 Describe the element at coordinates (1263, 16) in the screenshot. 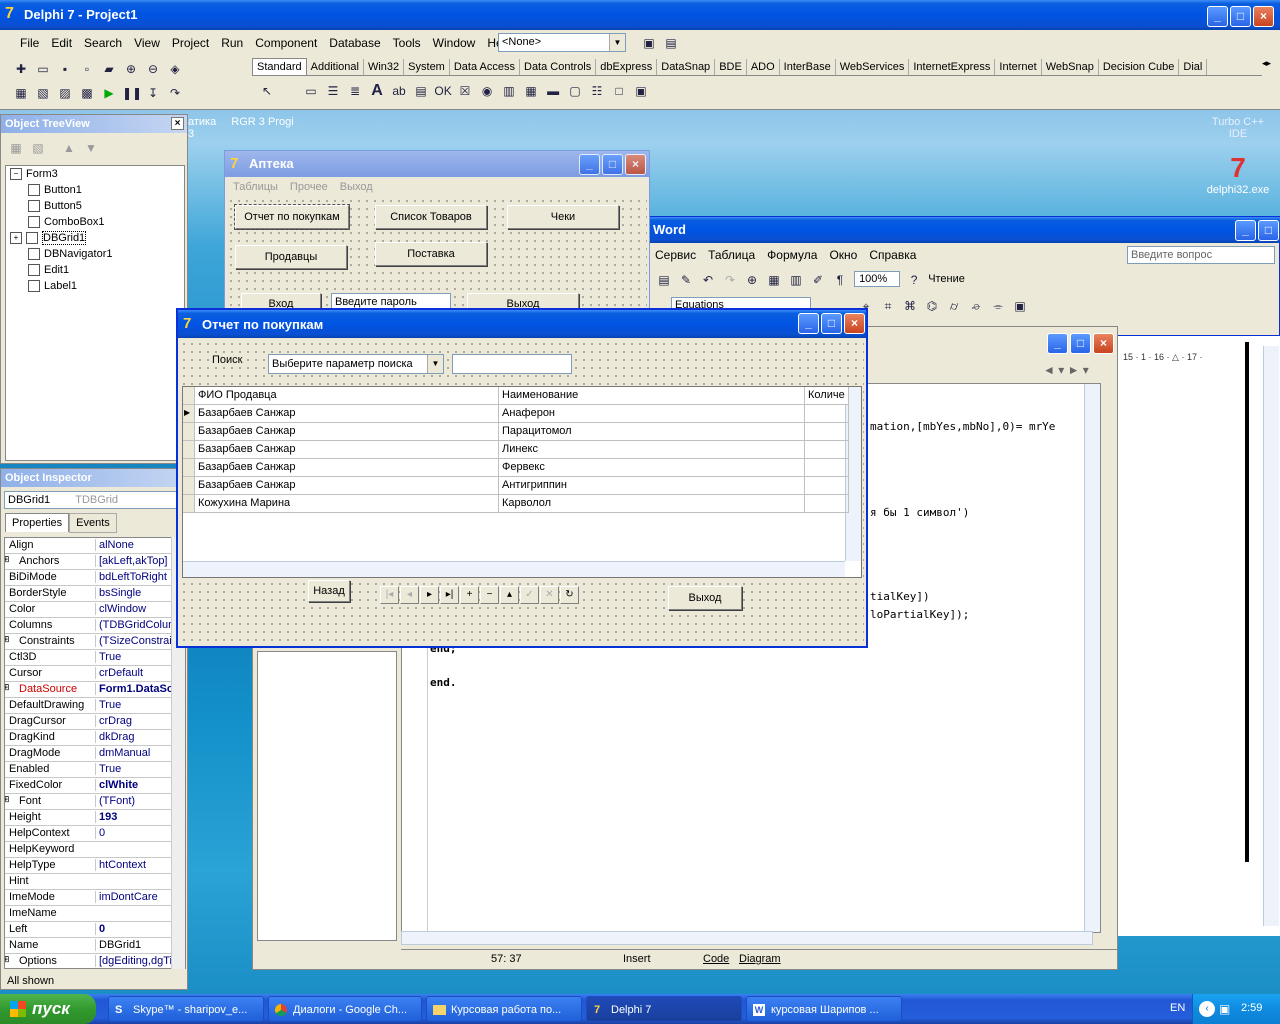

I see `ide-close-button: ×` at that location.